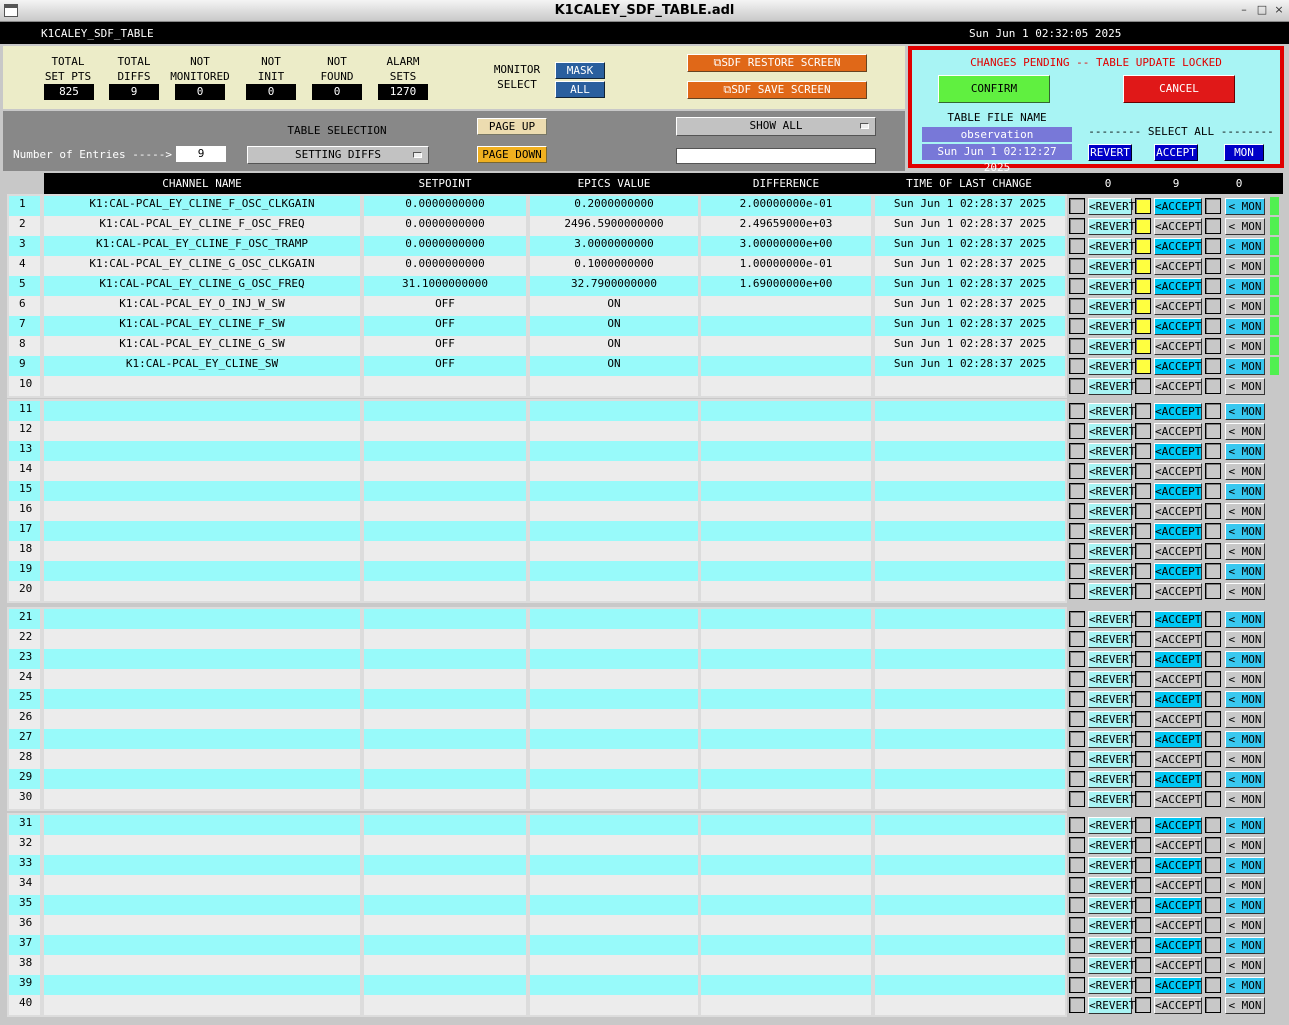 This screenshot has width=1289, height=1025. Describe the element at coordinates (1244, 152) in the screenshot. I see `select-all-mon-button: MON` at that location.